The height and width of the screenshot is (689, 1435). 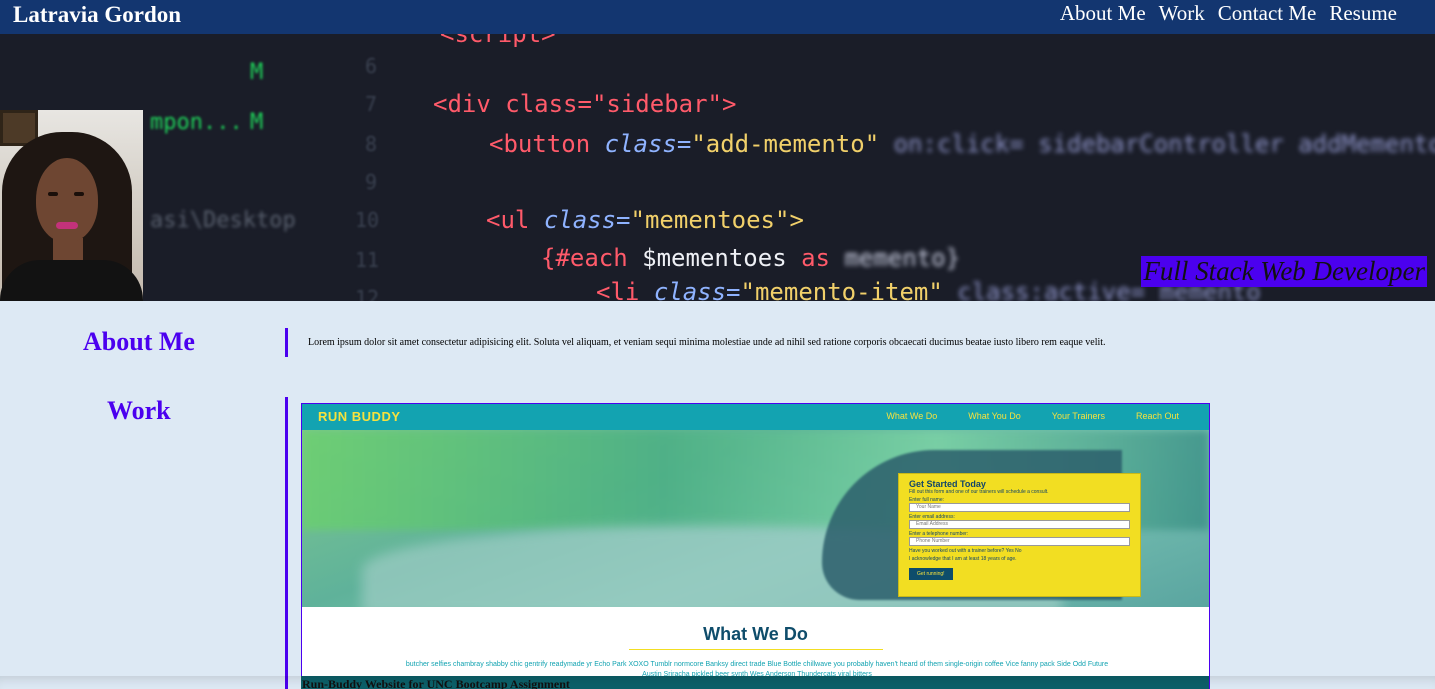 I want to click on photo-shirt, so click(x=71, y=280).